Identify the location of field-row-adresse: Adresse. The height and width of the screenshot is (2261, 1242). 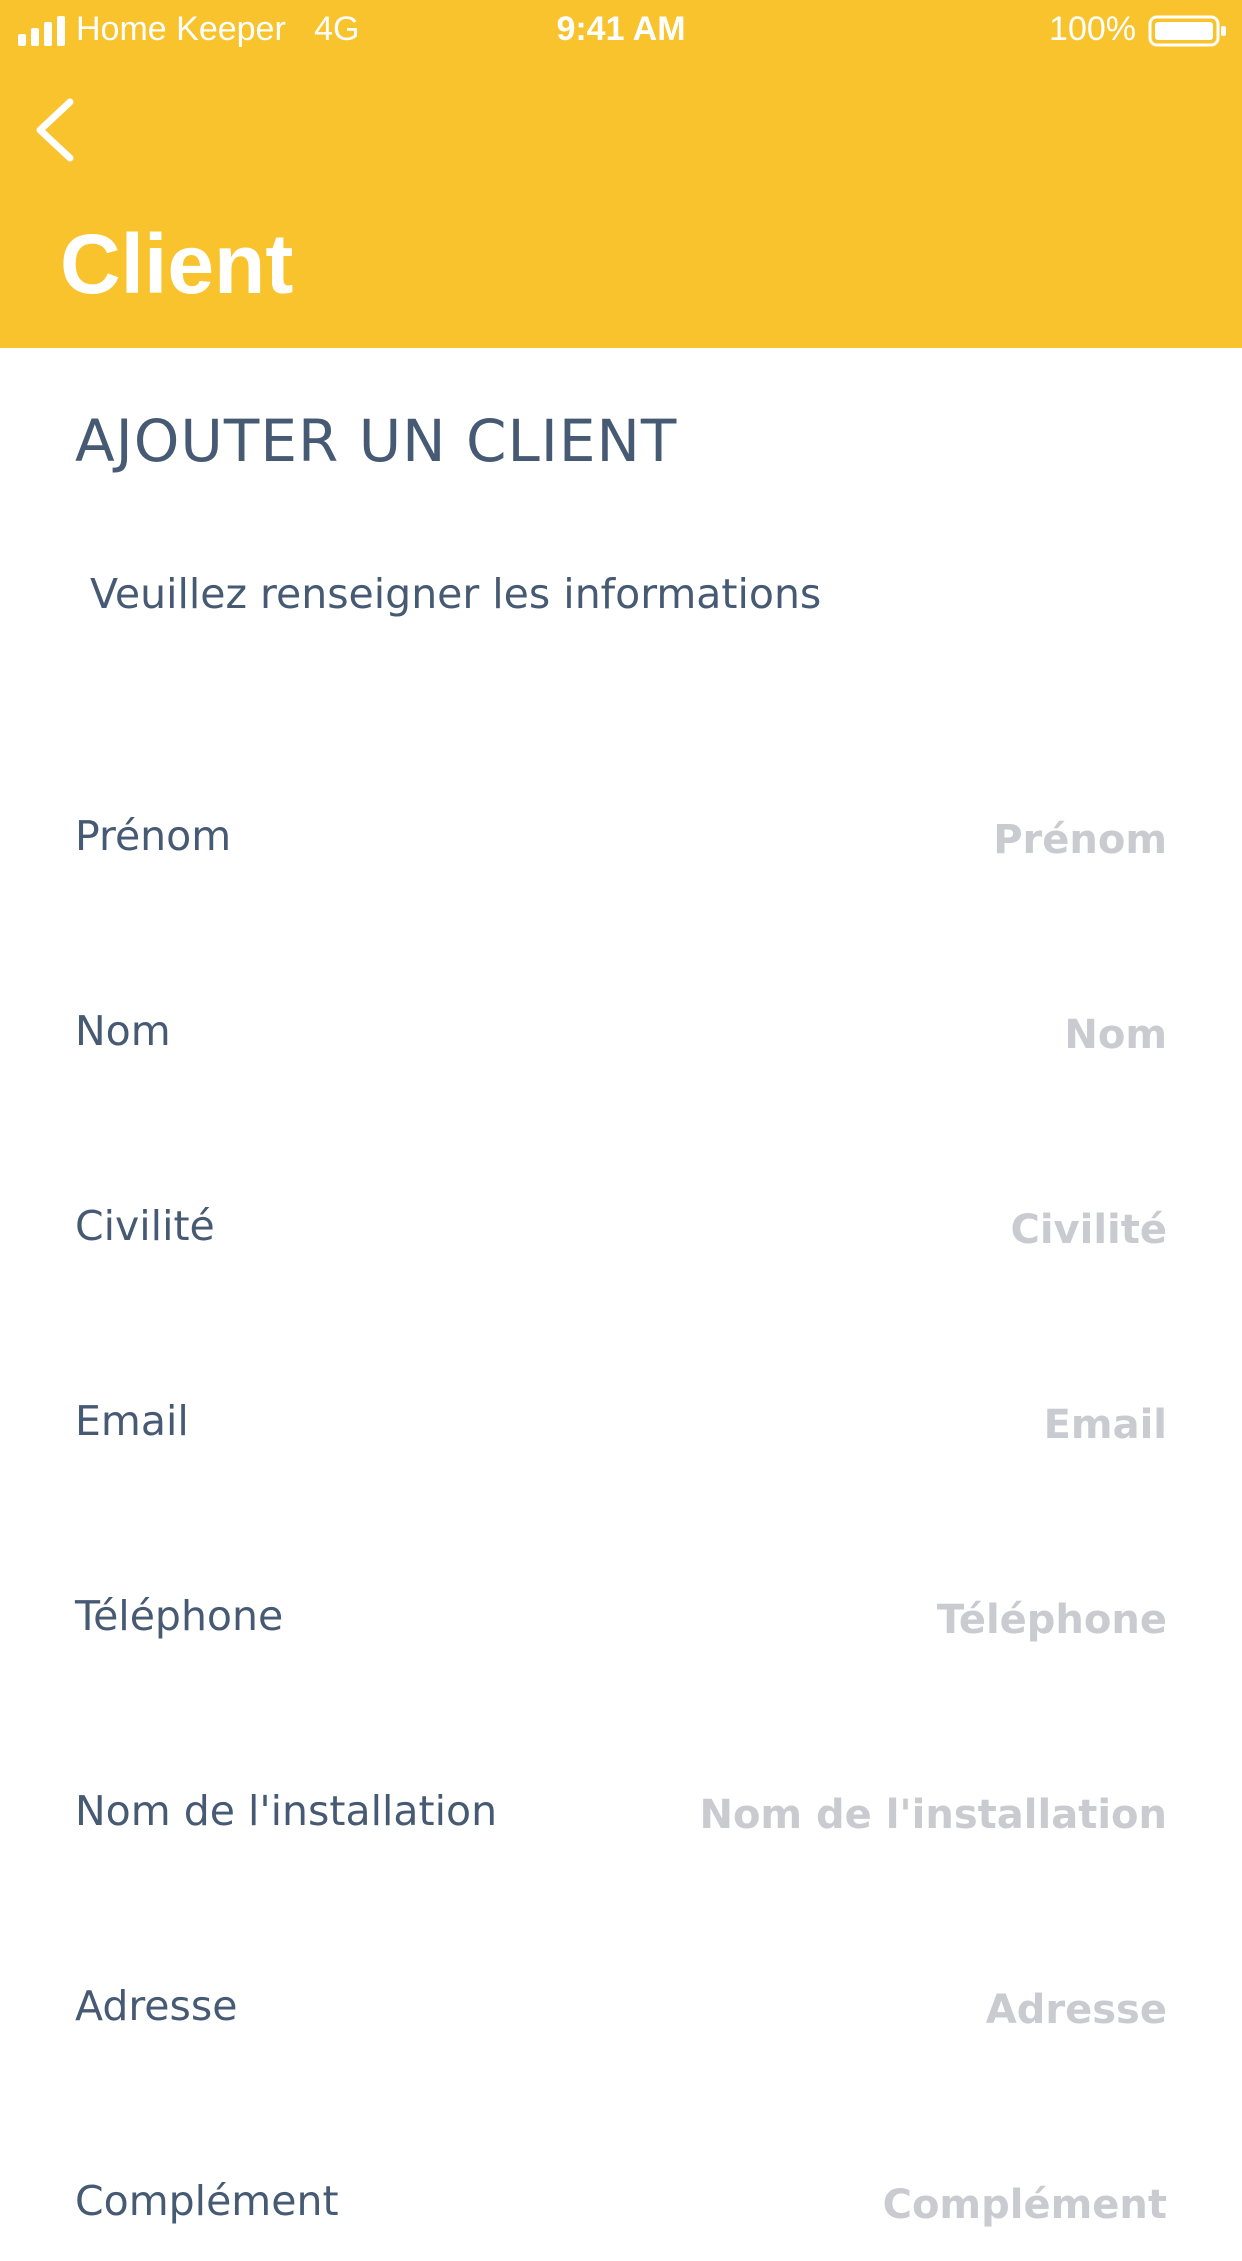
(621, 2024).